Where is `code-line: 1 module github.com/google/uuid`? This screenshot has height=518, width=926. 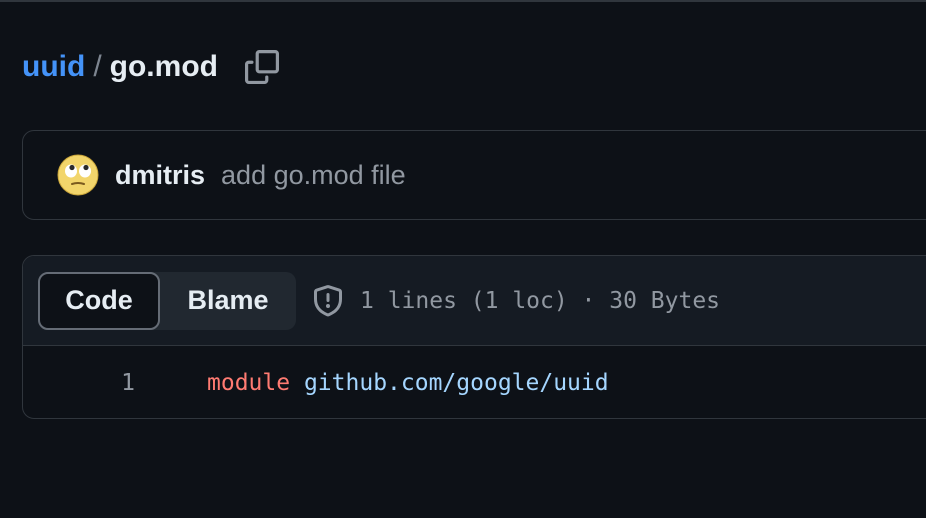
code-line: 1 module github.com/google/uuid is located at coordinates (474, 382).